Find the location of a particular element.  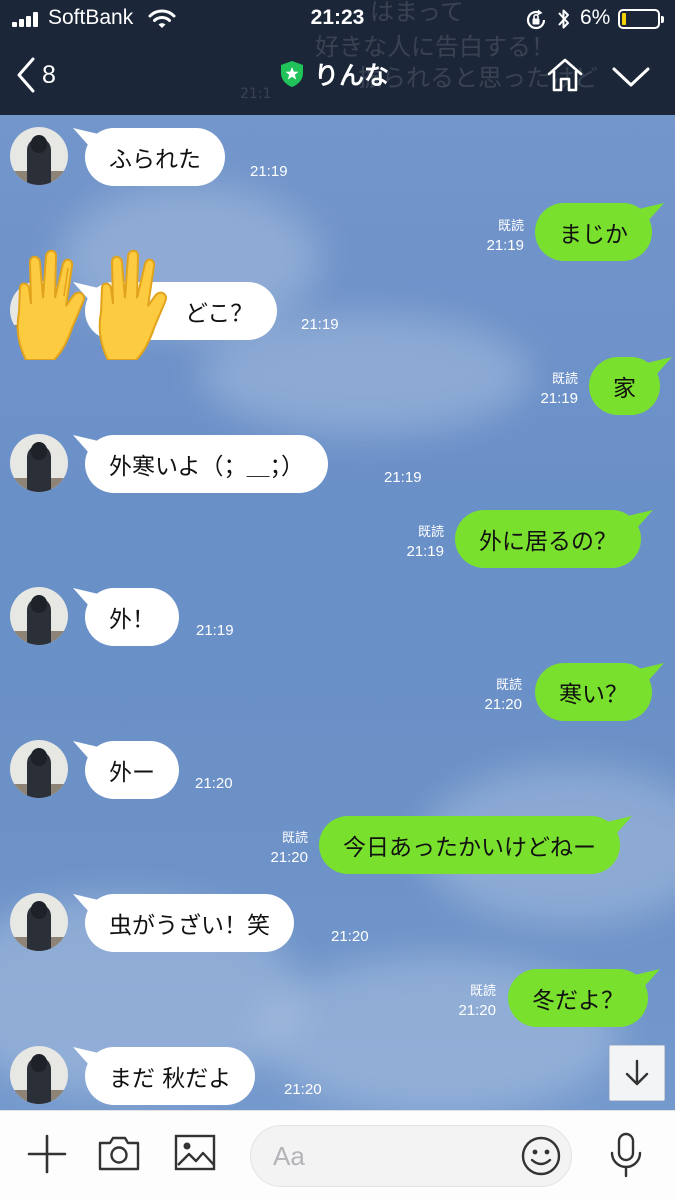

input-bar: Aa is located at coordinates (337, 1155).